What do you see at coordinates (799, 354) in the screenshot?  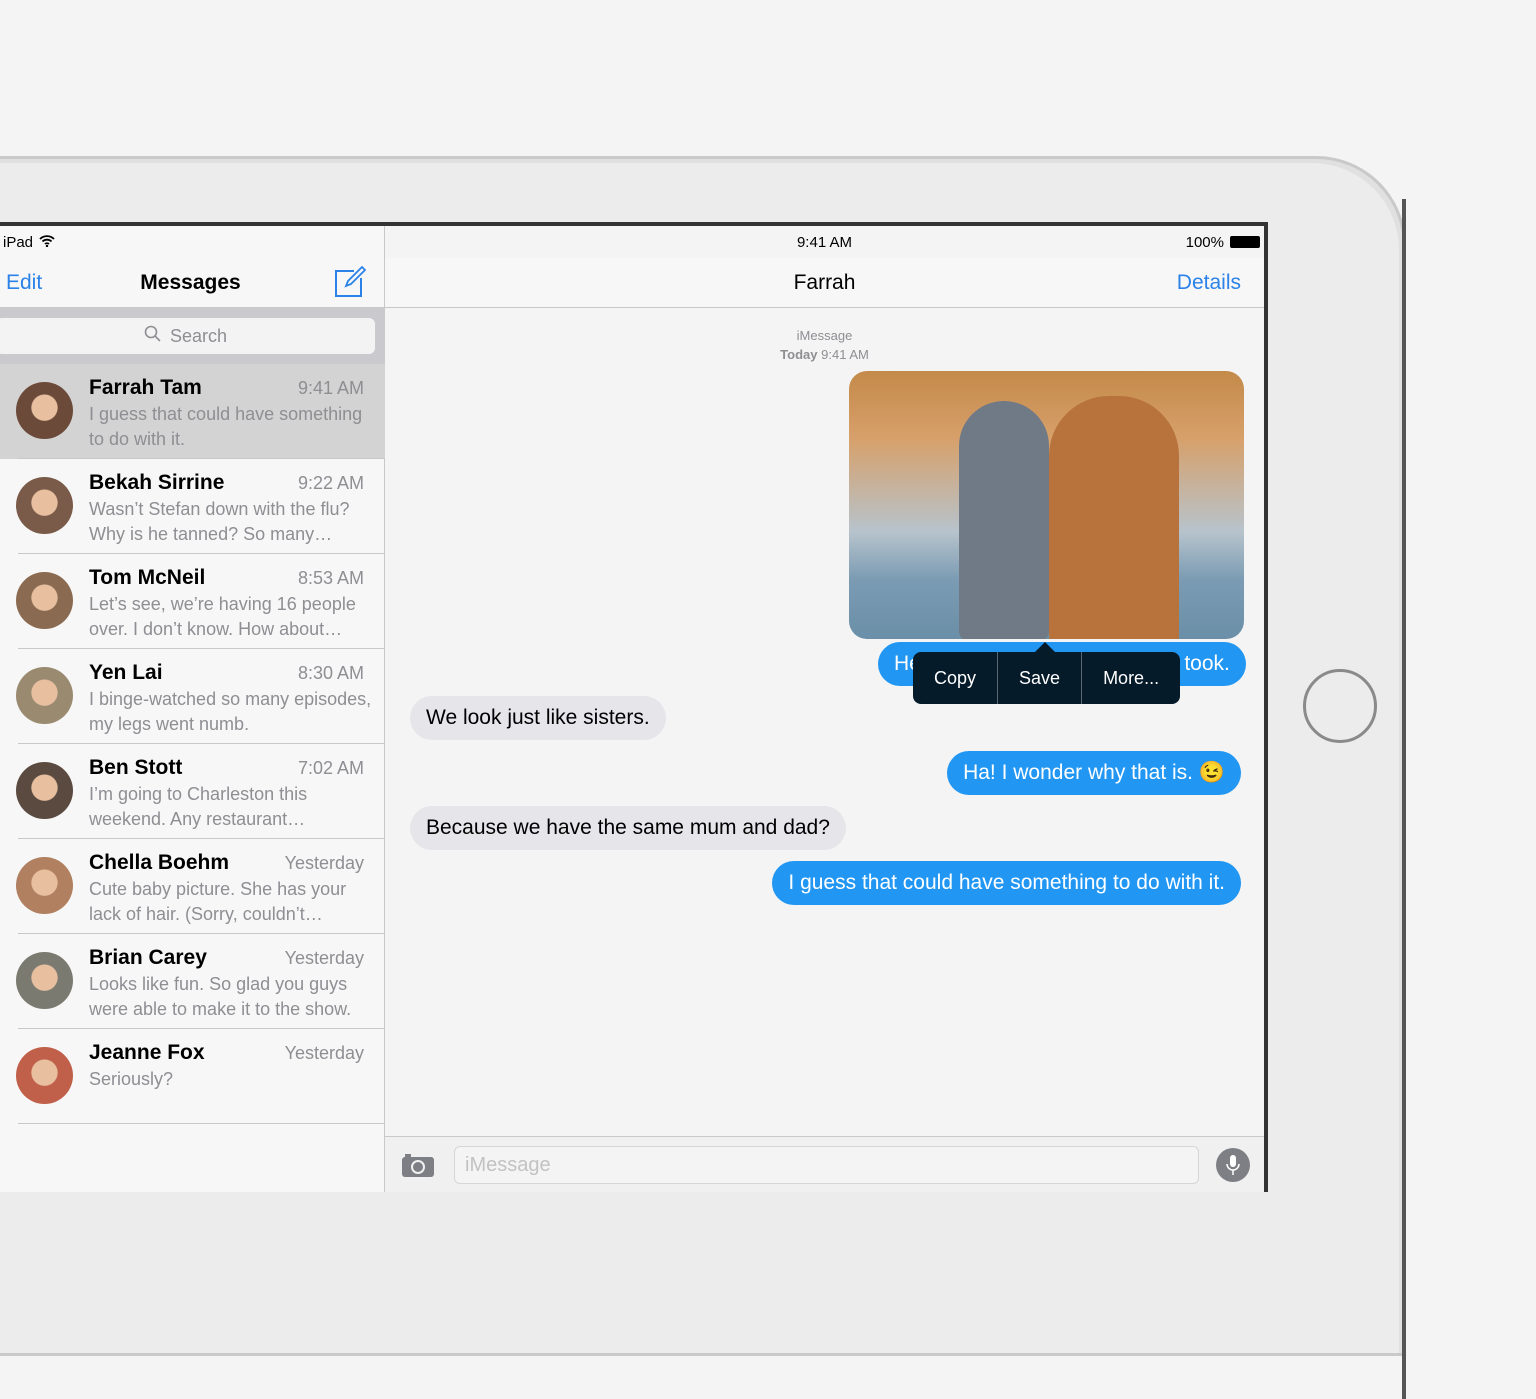 I see `date-label: Today` at bounding box center [799, 354].